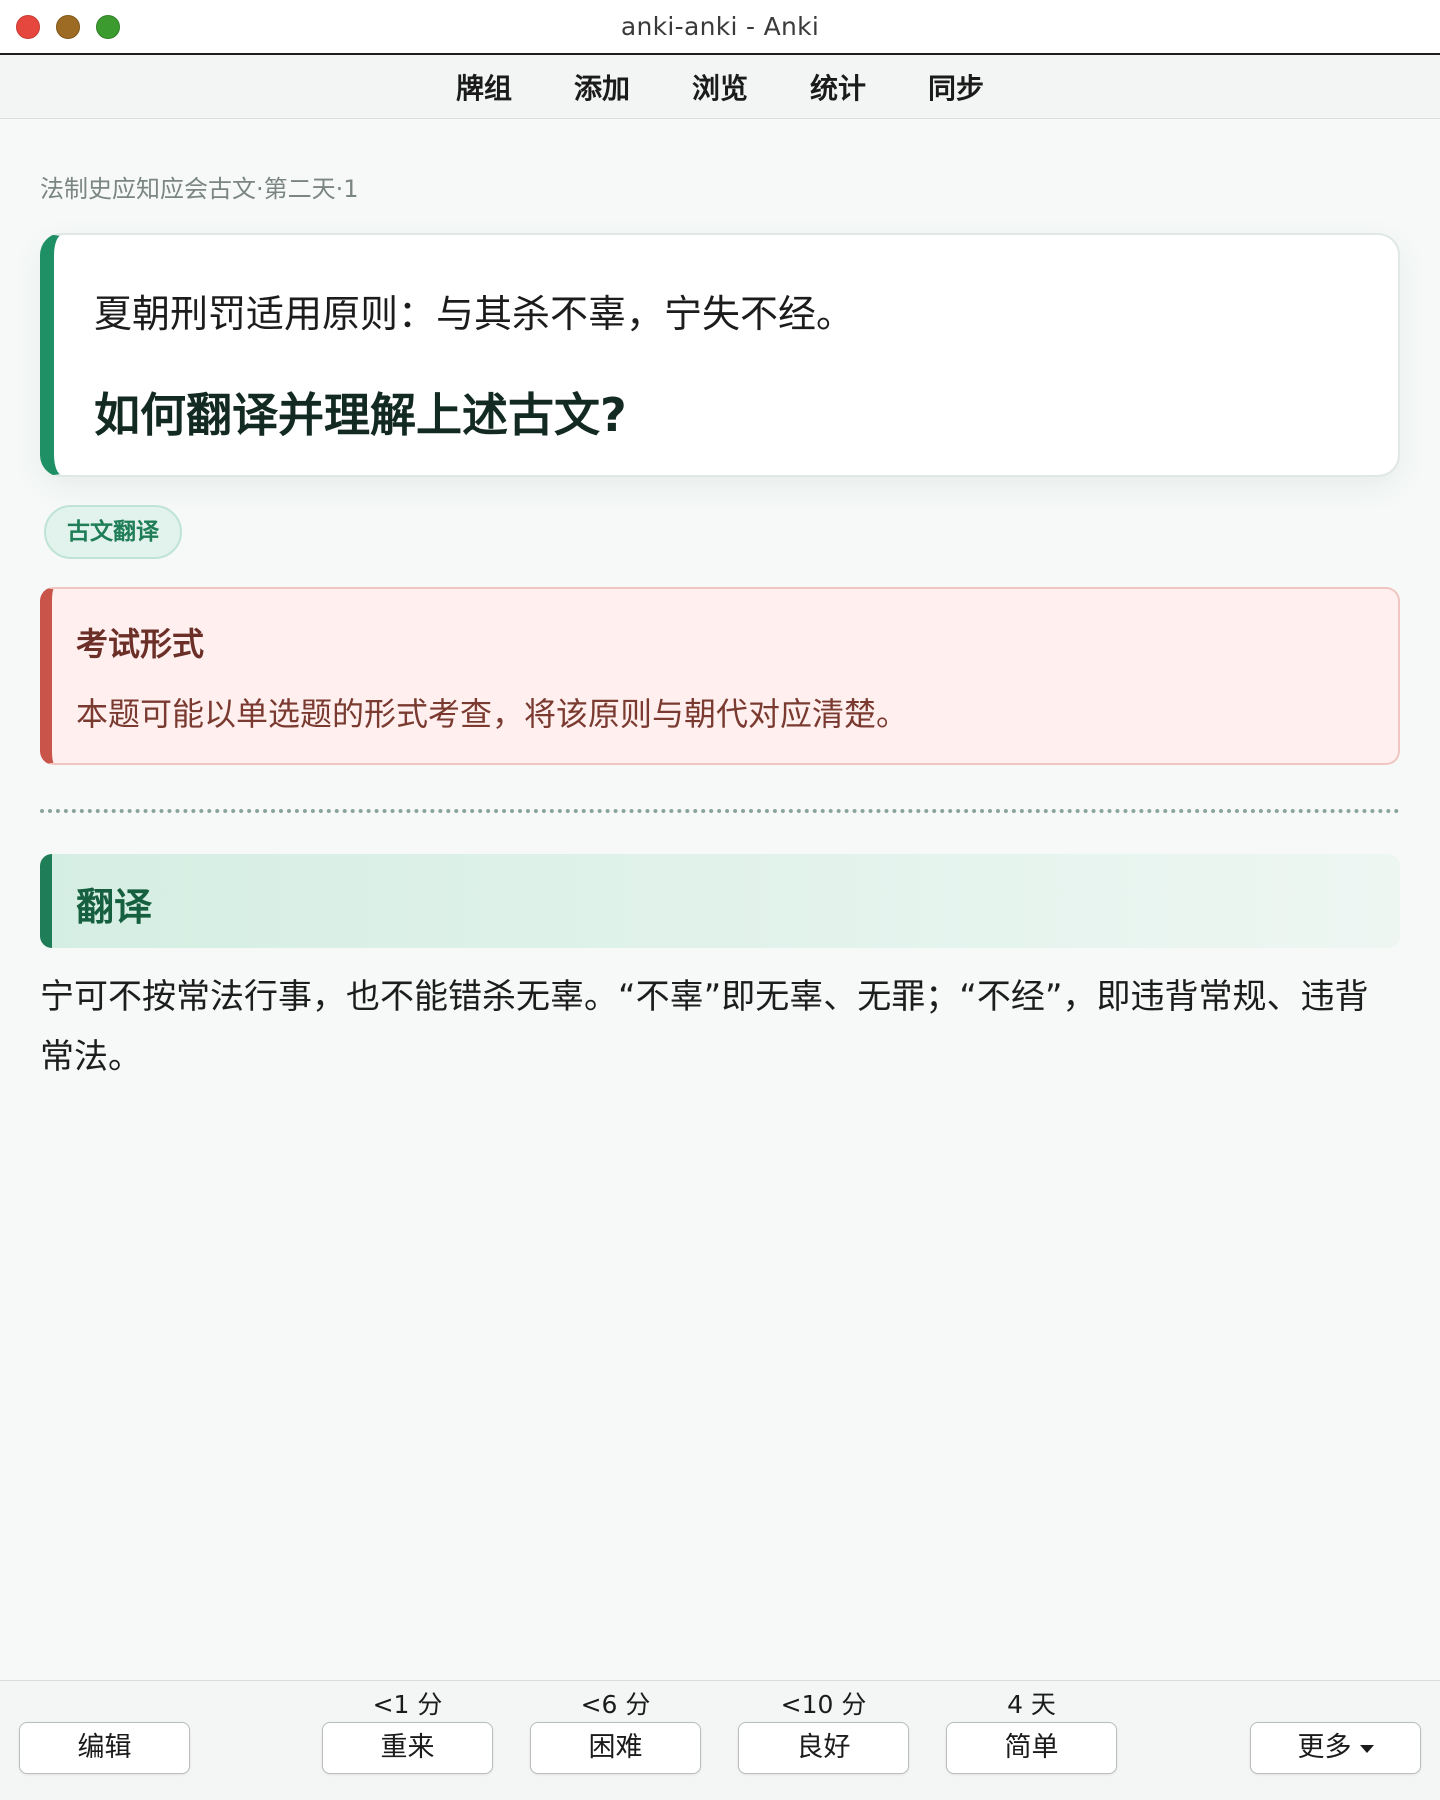 This screenshot has width=1440, height=1800. I want to click on edit-button: 编辑, so click(104, 1748).